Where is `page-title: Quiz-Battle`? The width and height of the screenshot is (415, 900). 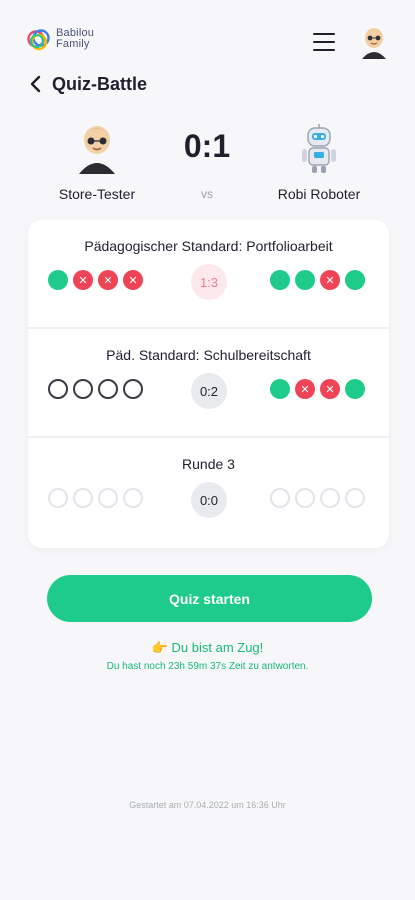
page-title: Quiz-Battle is located at coordinates (100, 83).